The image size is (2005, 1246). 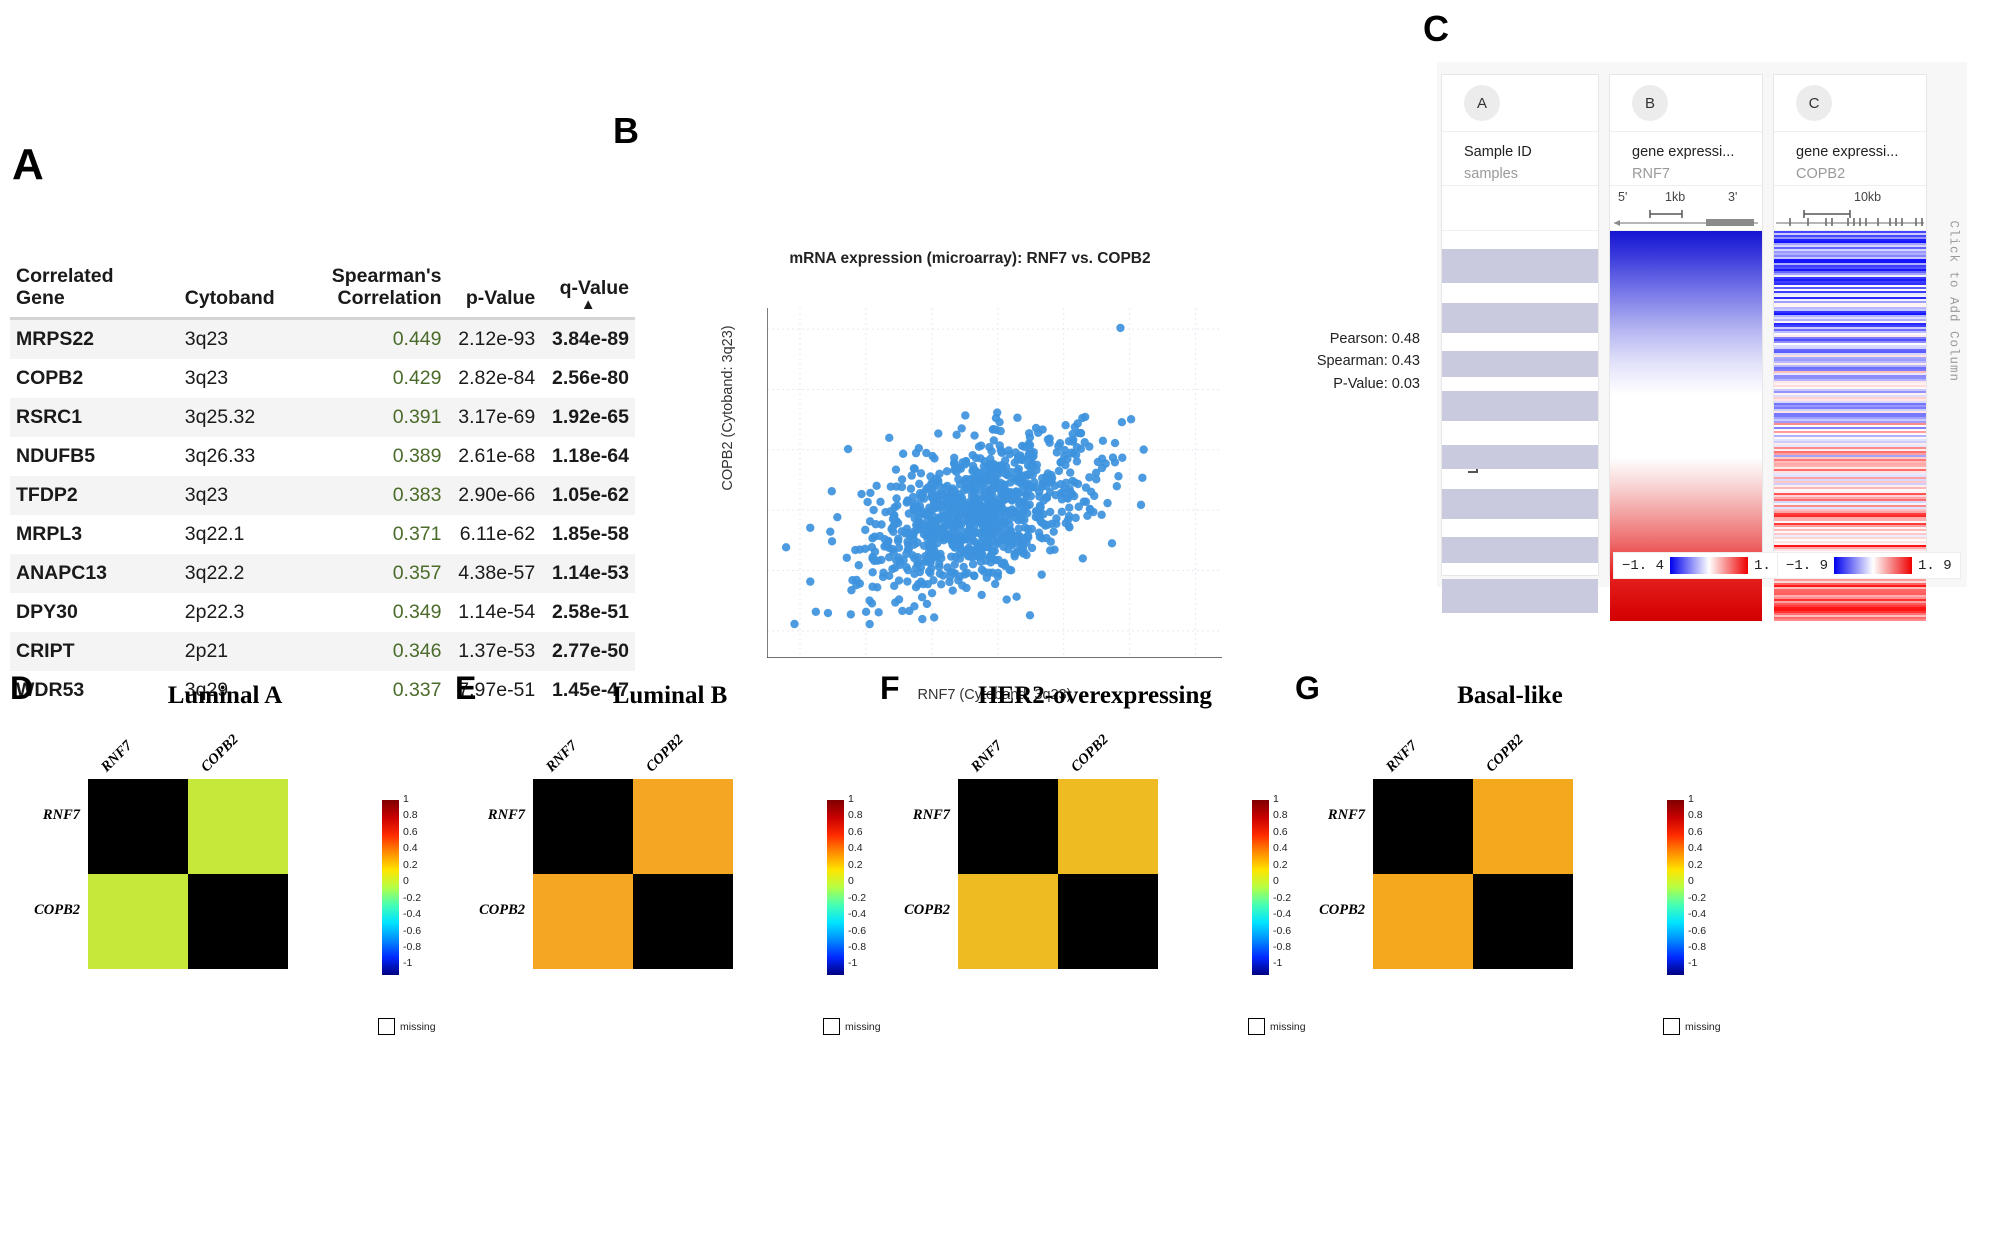 What do you see at coordinates (1342, 910) in the screenshot?
I see `matrix-row-label: COPB2` at bounding box center [1342, 910].